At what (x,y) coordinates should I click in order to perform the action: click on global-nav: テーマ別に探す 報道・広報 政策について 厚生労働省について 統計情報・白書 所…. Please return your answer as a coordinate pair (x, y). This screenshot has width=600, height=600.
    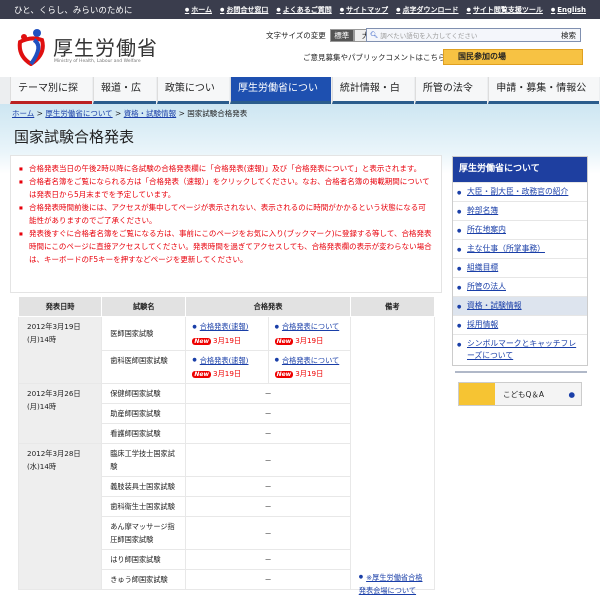
    Looking at the image, I should click on (300, 97).